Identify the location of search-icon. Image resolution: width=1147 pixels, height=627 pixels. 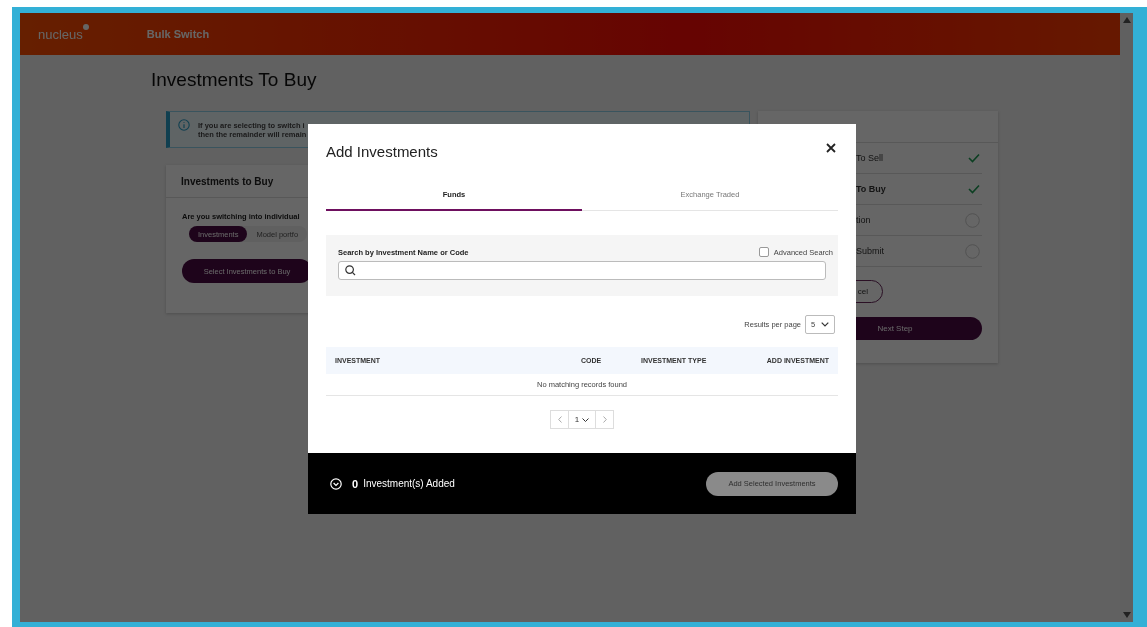
(350, 270).